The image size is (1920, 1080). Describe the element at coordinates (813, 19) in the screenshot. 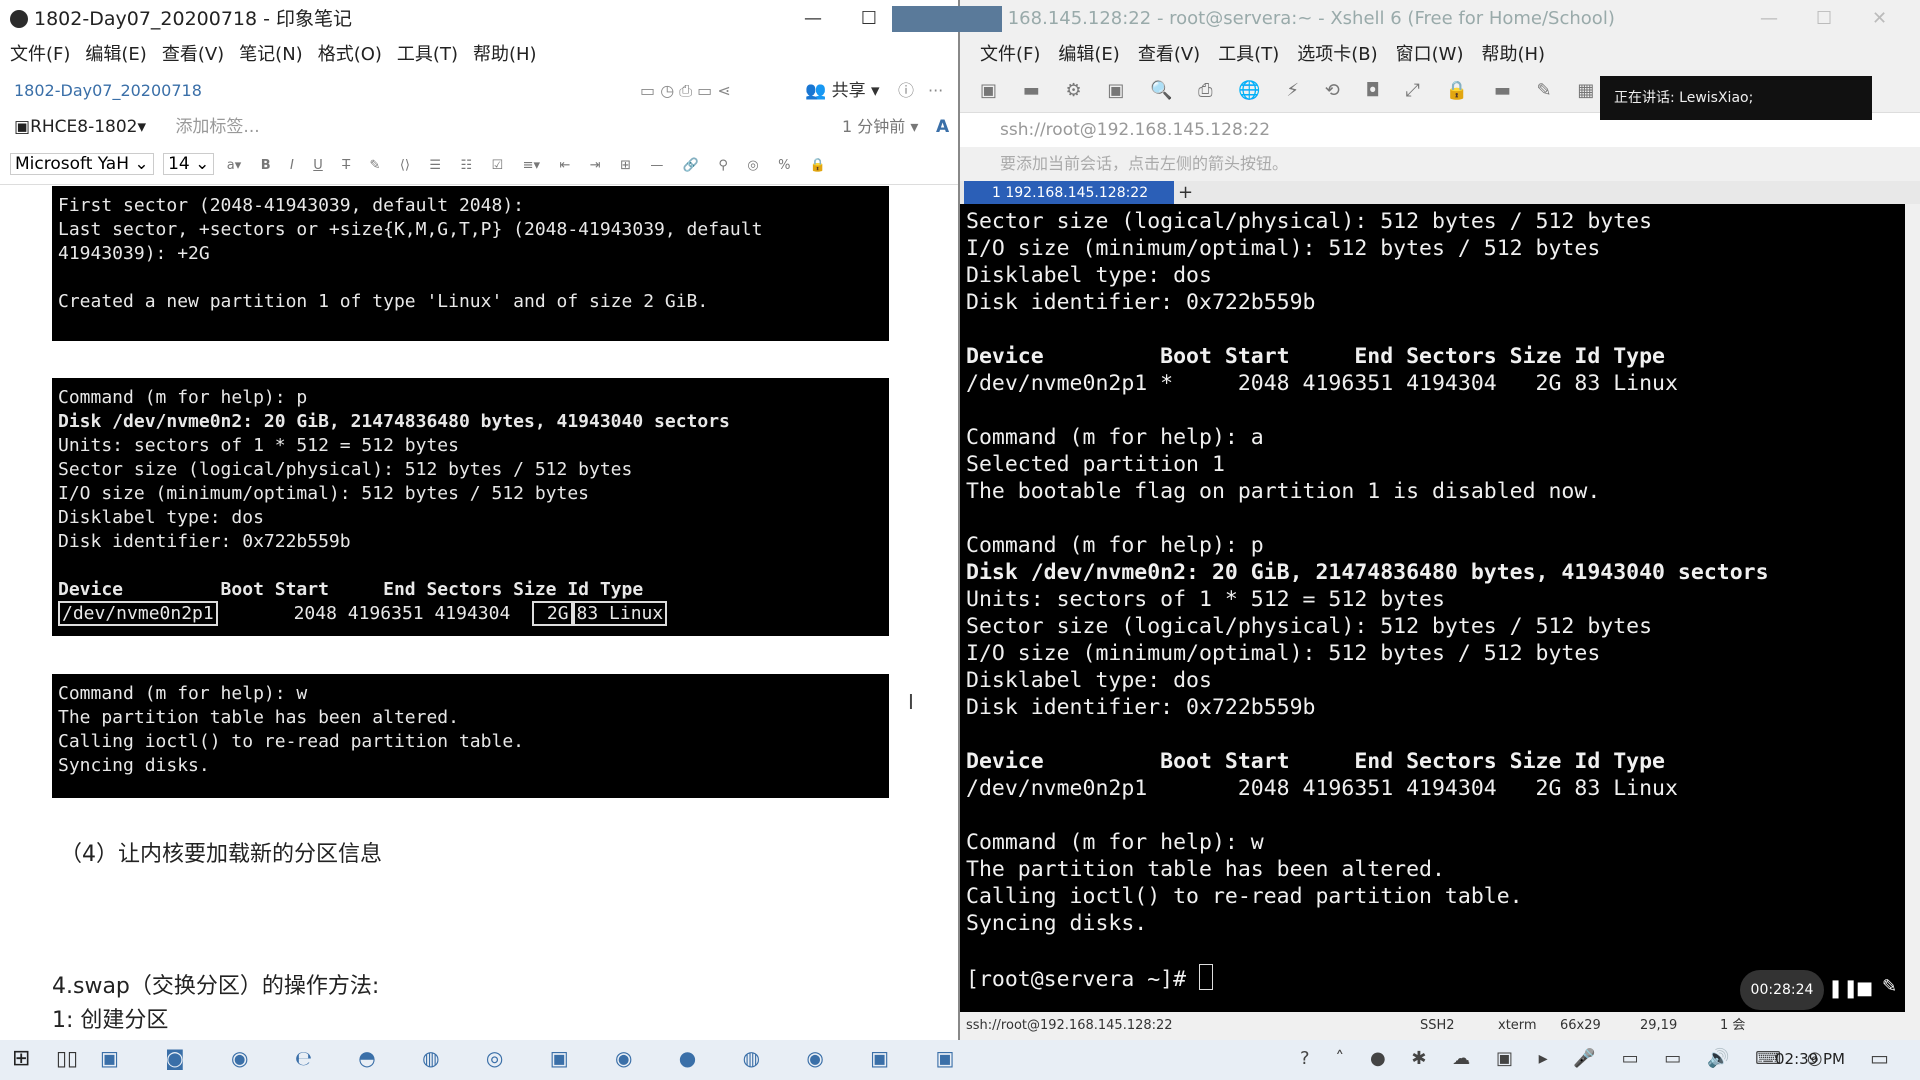

I see `minimize-icon: —` at that location.